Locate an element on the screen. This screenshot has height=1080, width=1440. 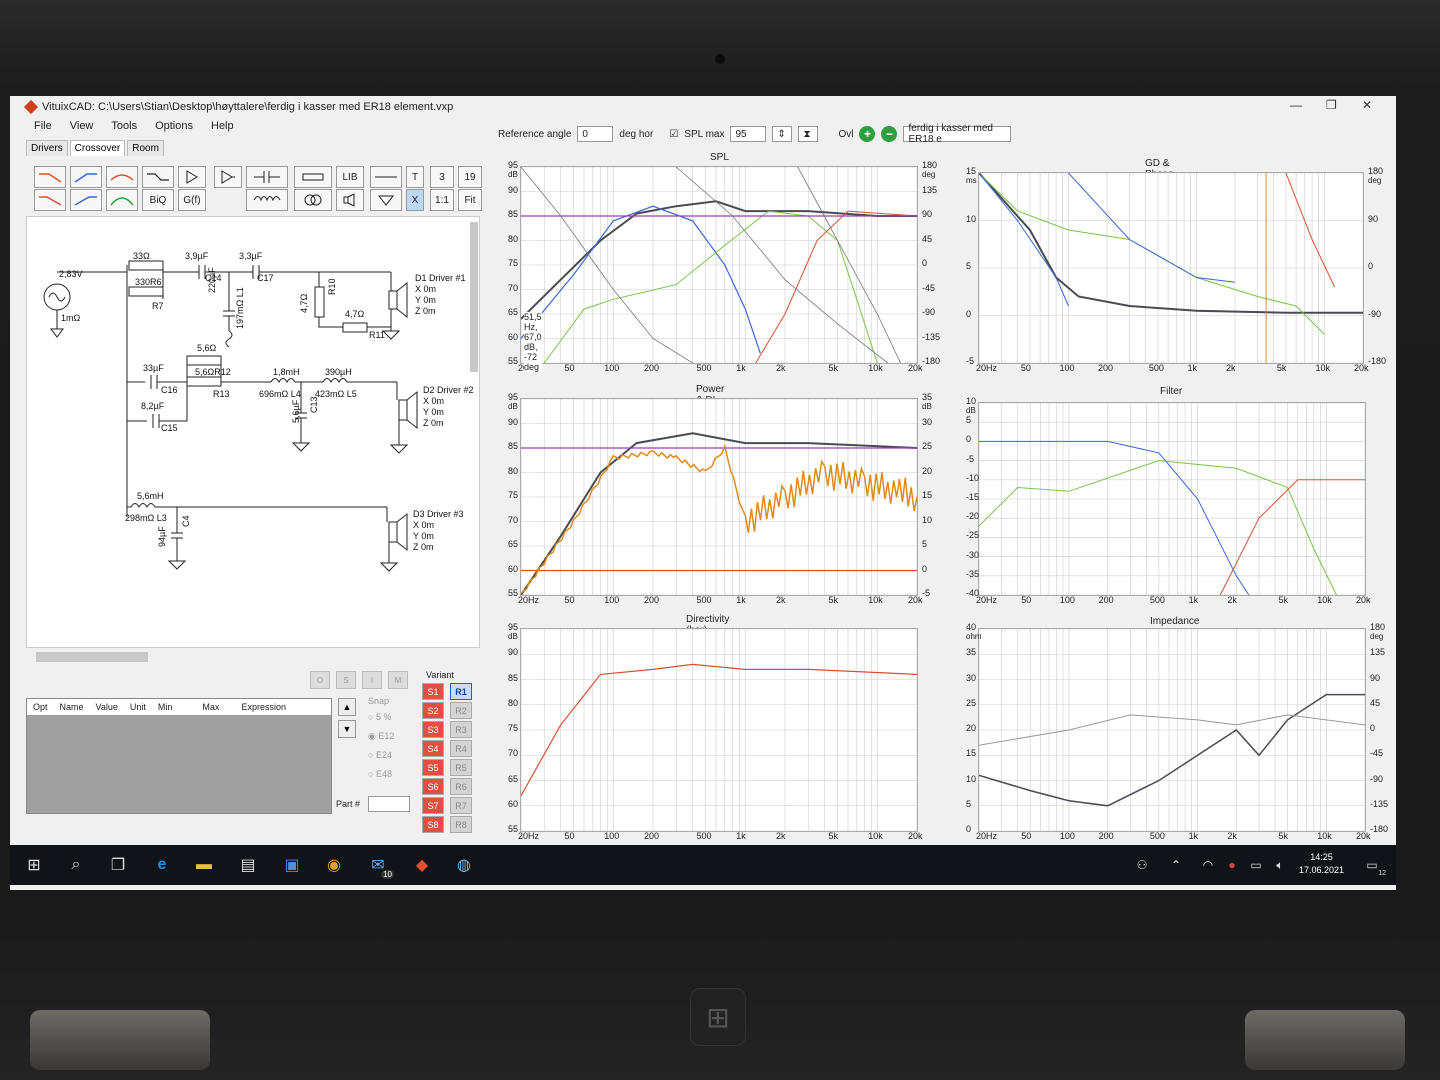
vituixcad-icon: ◆ is located at coordinates (422, 865).